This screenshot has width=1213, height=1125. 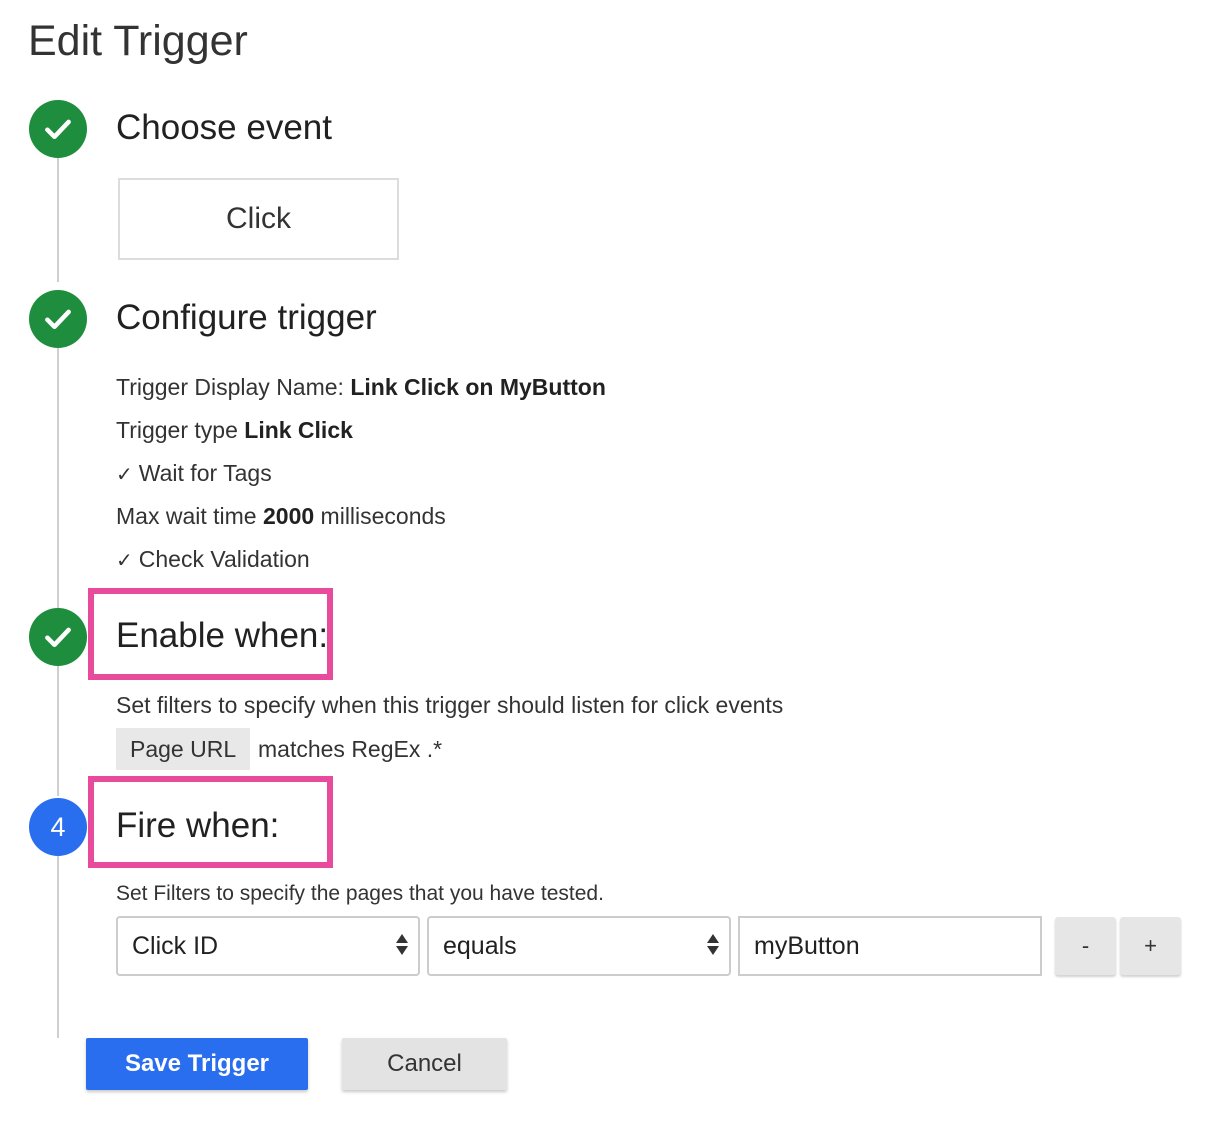 What do you see at coordinates (222, 636) in the screenshot?
I see `step-title-enable-when: Enable when:` at bounding box center [222, 636].